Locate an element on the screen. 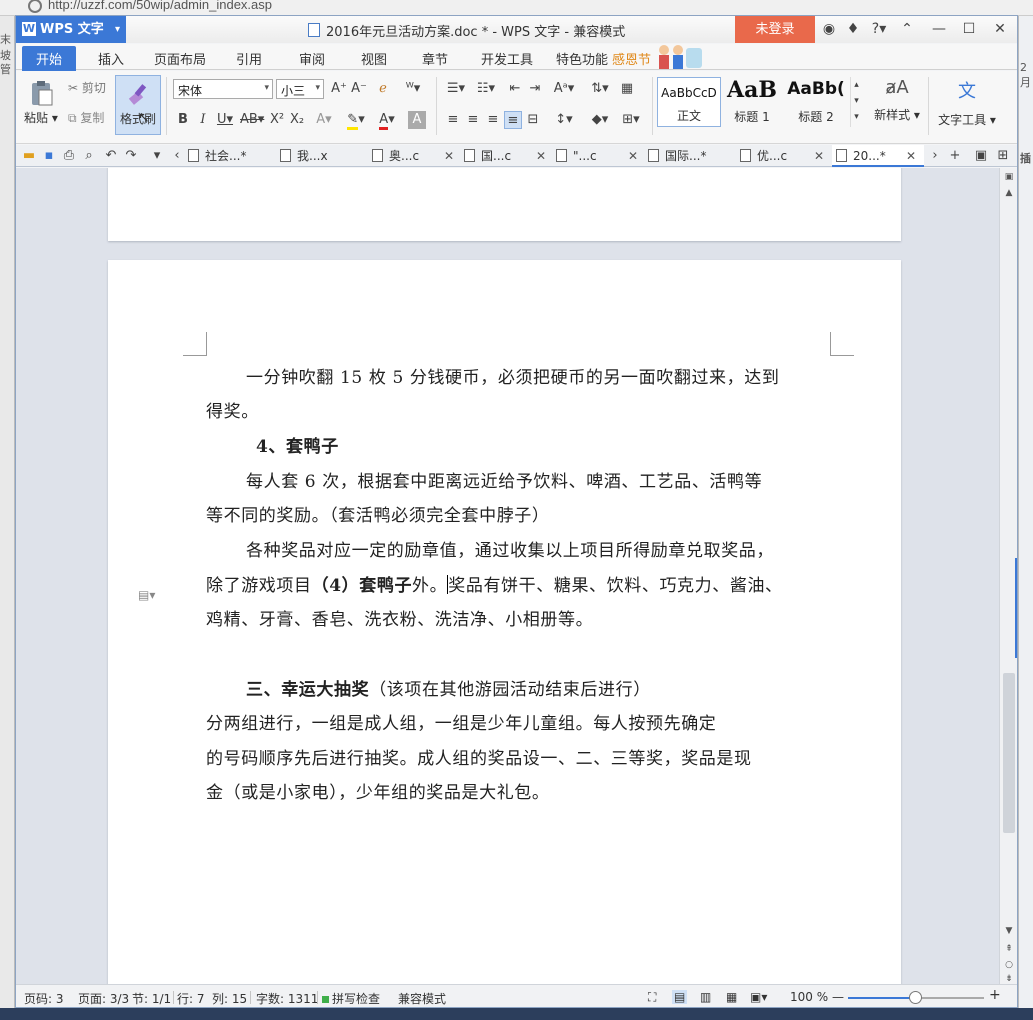 The image size is (1033, 1020). doc-tab-5: "...c ✕ is located at coordinates (602, 156).